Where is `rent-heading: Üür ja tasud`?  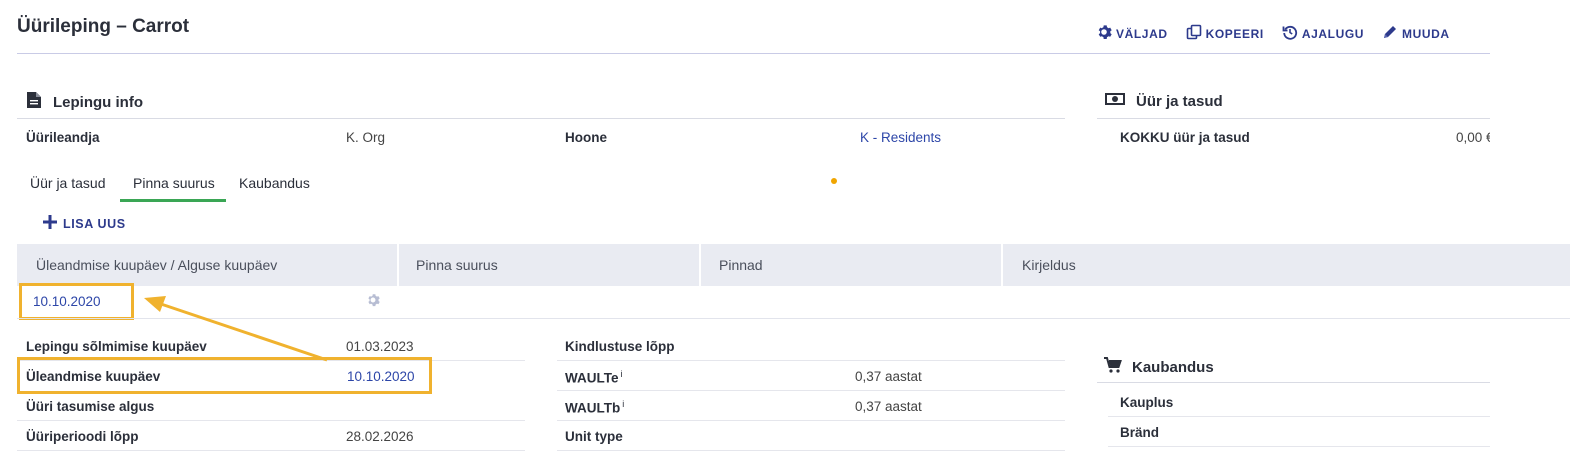 rent-heading: Üür ja tasud is located at coordinates (1163, 101).